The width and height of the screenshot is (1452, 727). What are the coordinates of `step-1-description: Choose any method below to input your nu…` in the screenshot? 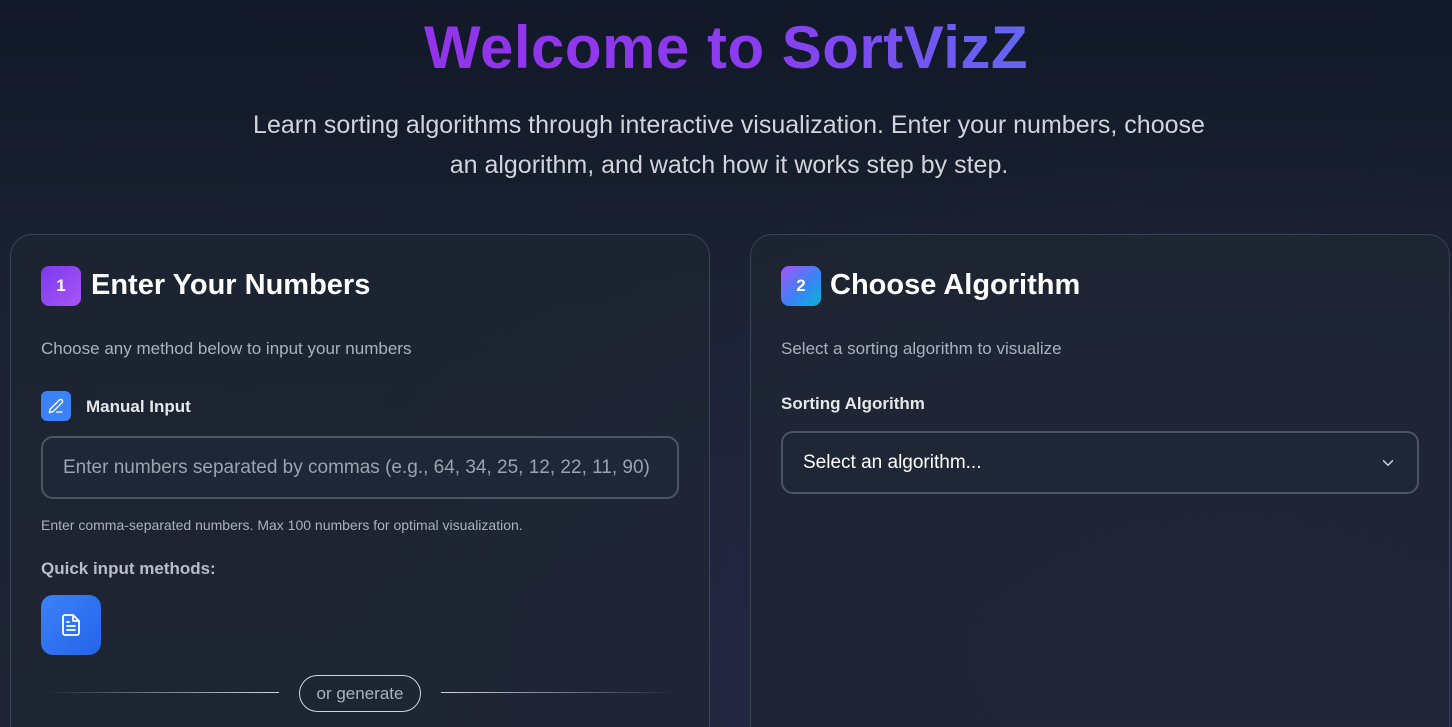 It's located at (226, 348).